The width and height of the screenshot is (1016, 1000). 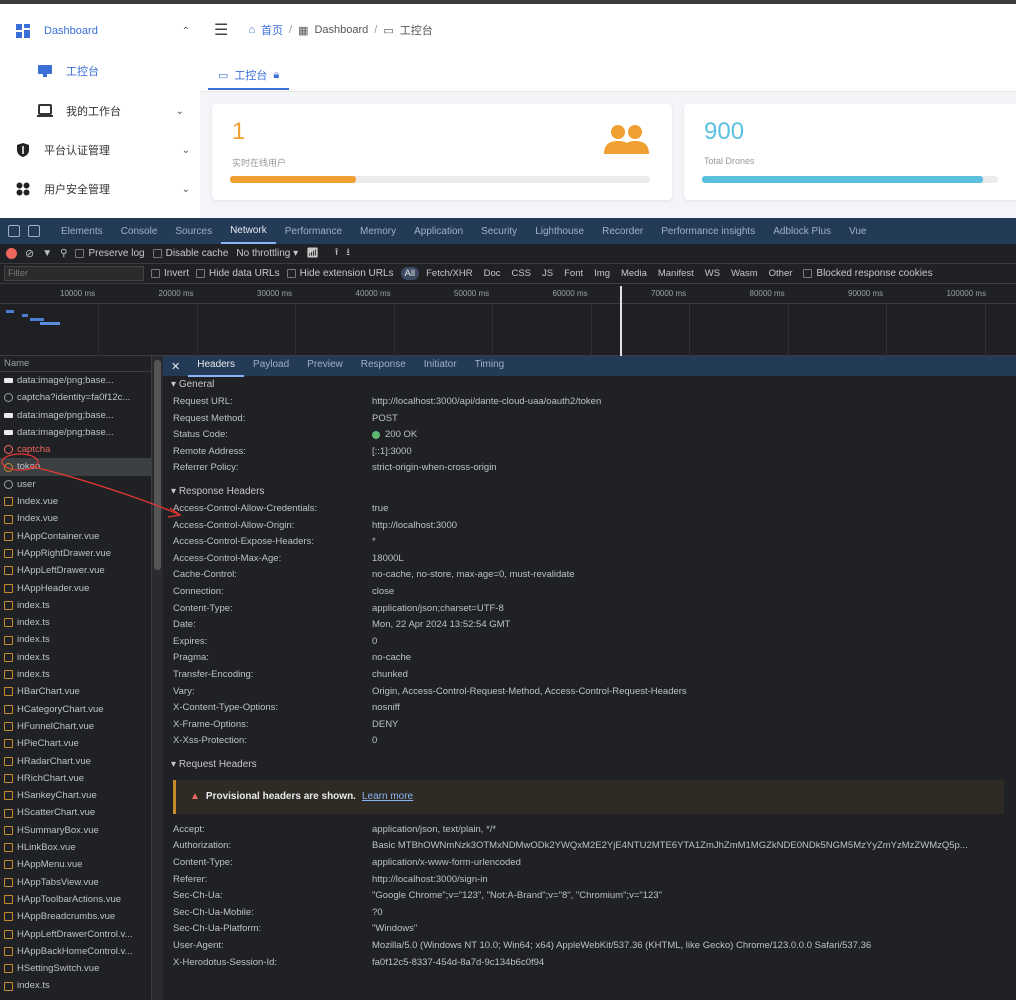 I want to click on tab-workbench: ▭ 工控台 🔒︎, so click(x=249, y=76).